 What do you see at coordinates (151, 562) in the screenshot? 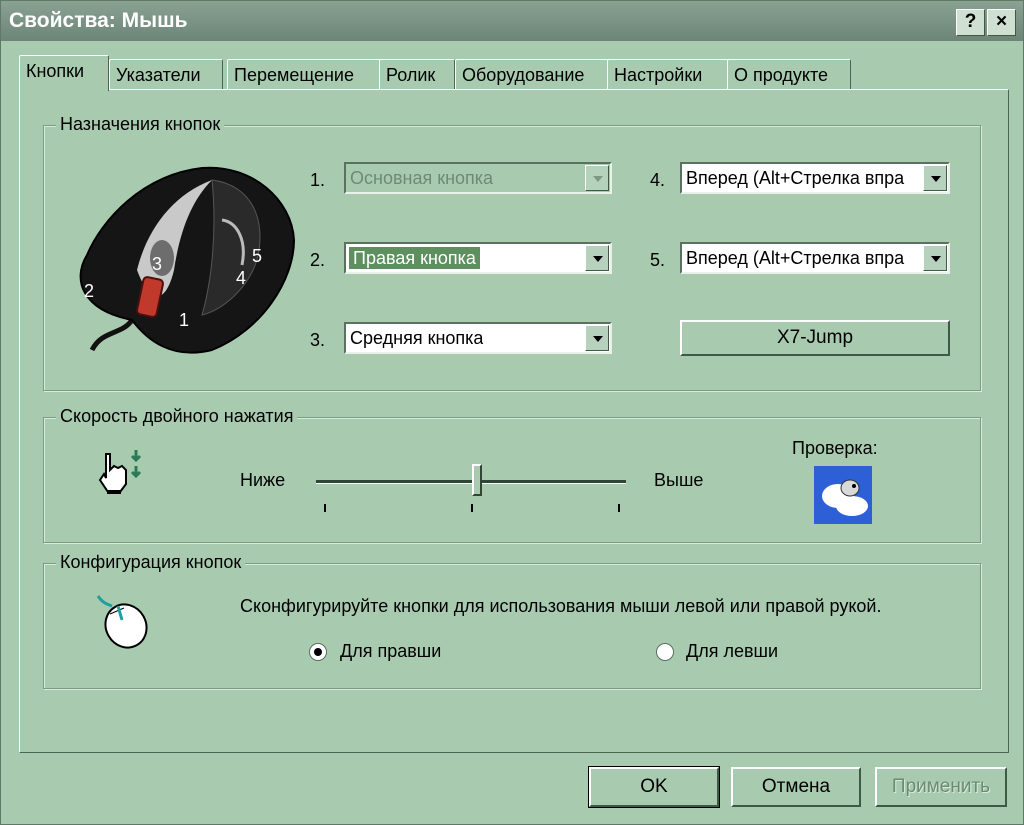
I see `button-configuration-label: Конфигурация кнопок` at bounding box center [151, 562].